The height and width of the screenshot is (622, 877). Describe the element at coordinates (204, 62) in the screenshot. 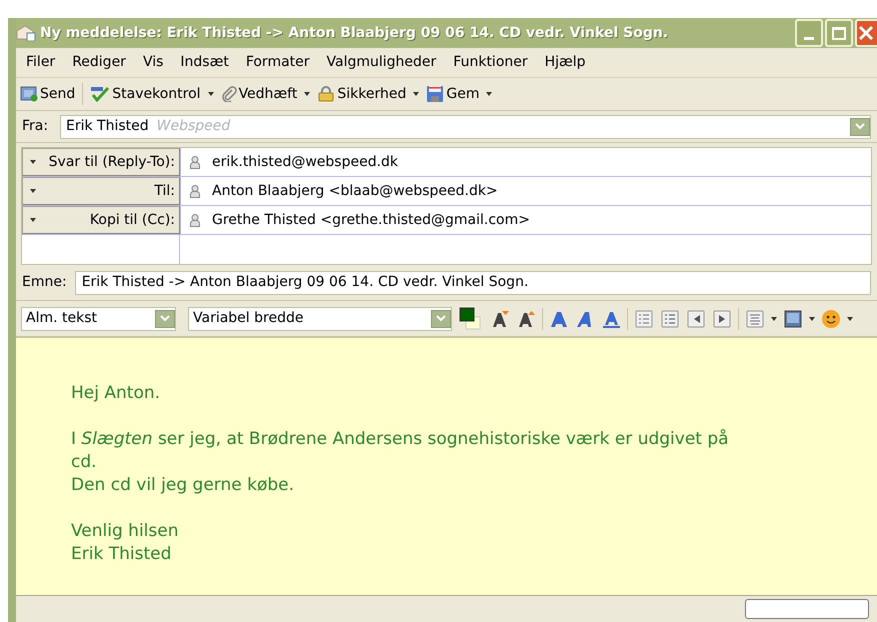

I see `menu-item: Indsæt` at that location.